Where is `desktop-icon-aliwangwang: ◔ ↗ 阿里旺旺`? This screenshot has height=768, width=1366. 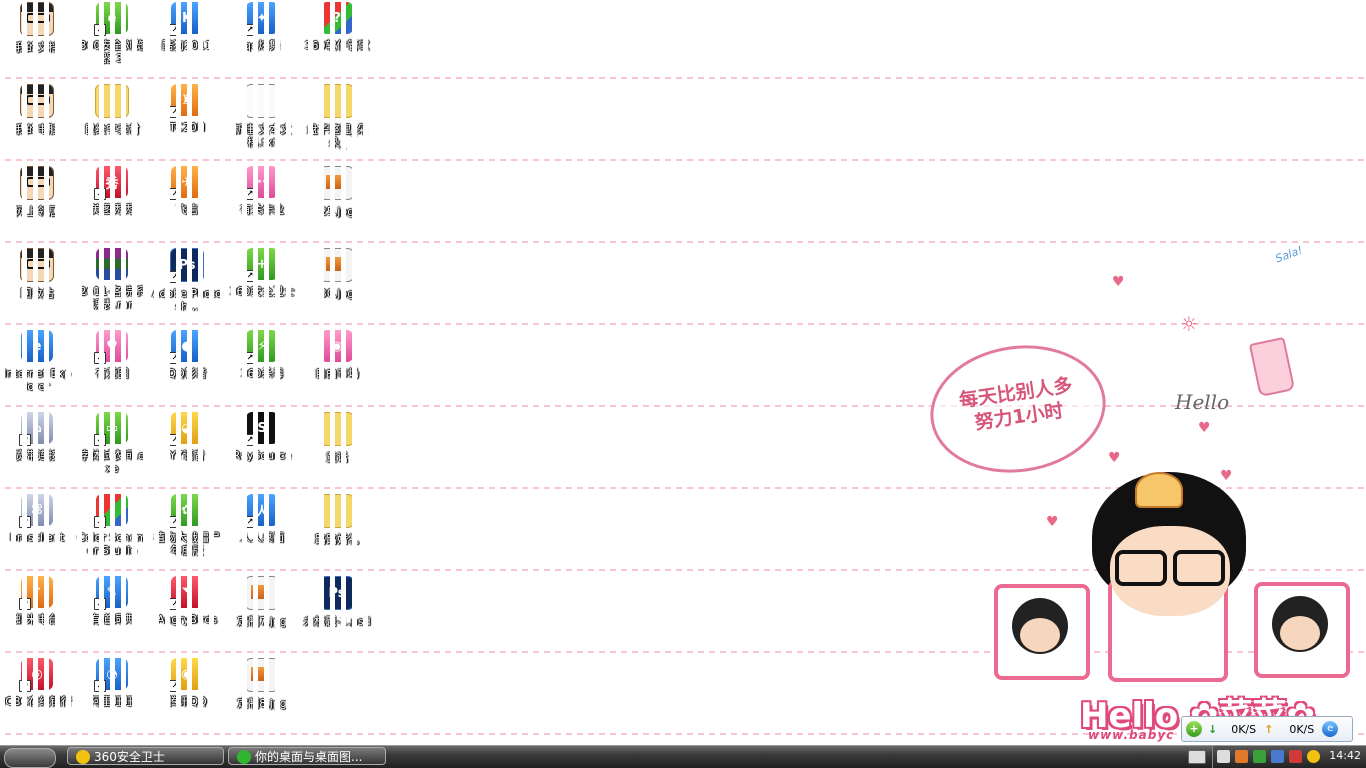 desktop-icon-aliwangwang: ◔ ↗ 阿里旺旺 is located at coordinates (112, 697).